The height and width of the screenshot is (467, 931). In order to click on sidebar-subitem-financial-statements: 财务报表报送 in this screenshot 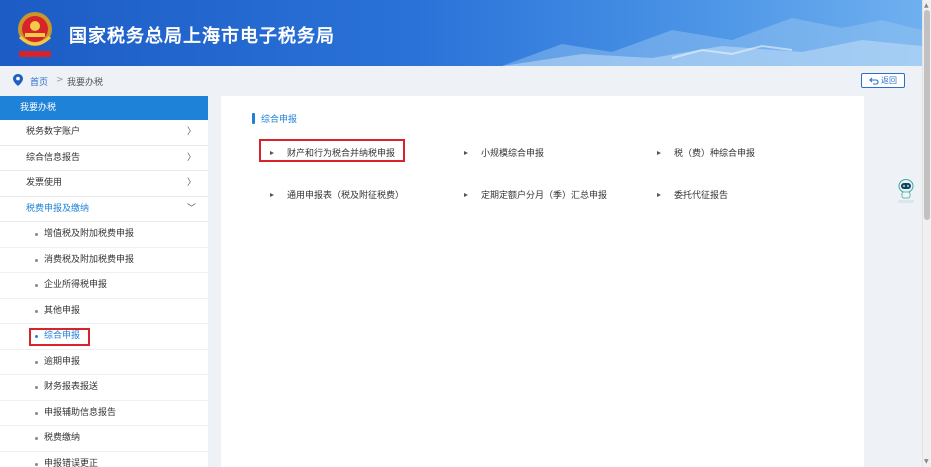, I will do `click(104, 388)`.